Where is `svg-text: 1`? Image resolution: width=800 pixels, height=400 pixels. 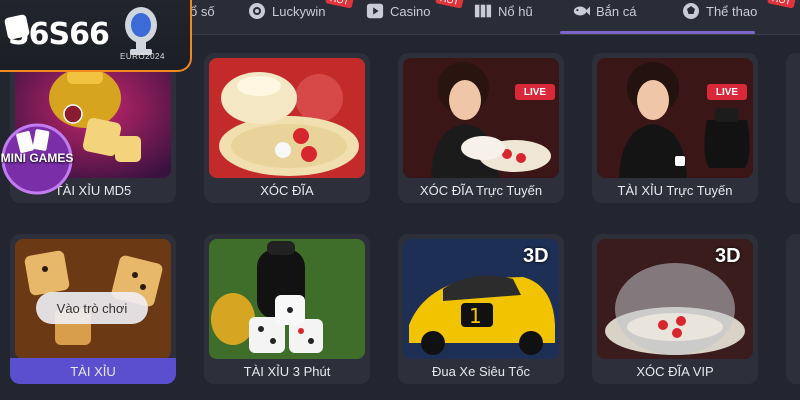
svg-text: 1 is located at coordinates (475, 316).